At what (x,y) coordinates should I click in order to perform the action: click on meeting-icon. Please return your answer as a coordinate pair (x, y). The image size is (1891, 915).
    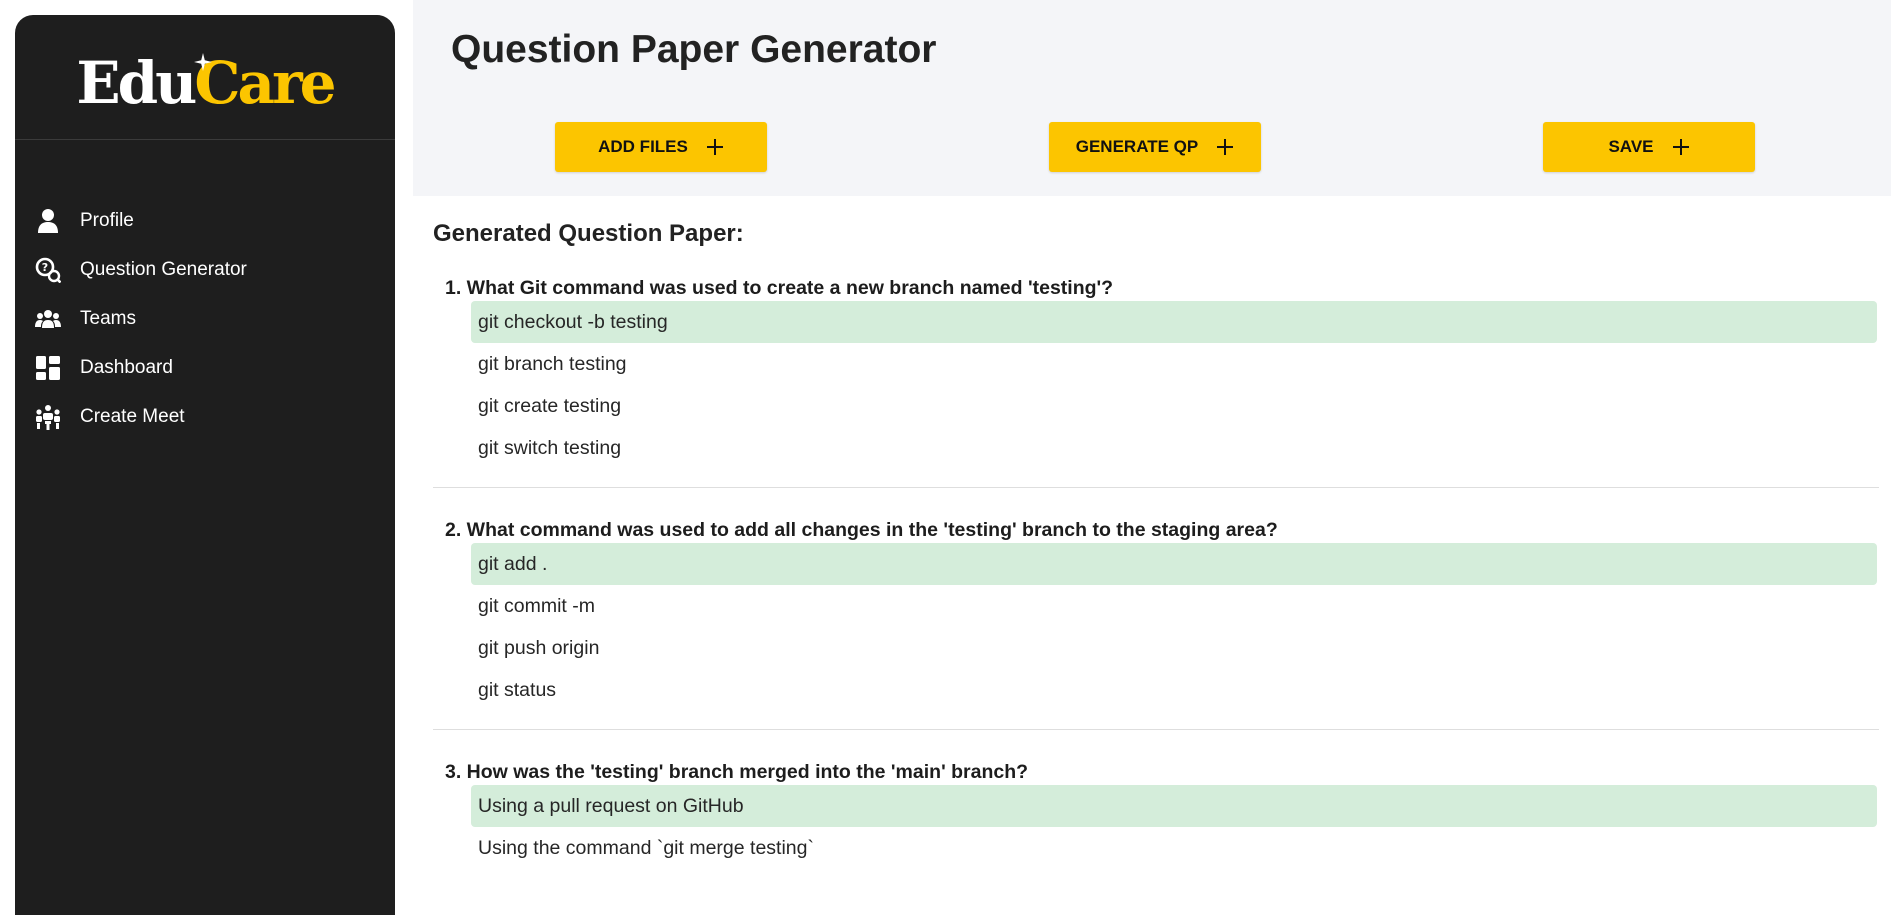
    Looking at the image, I should click on (48, 417).